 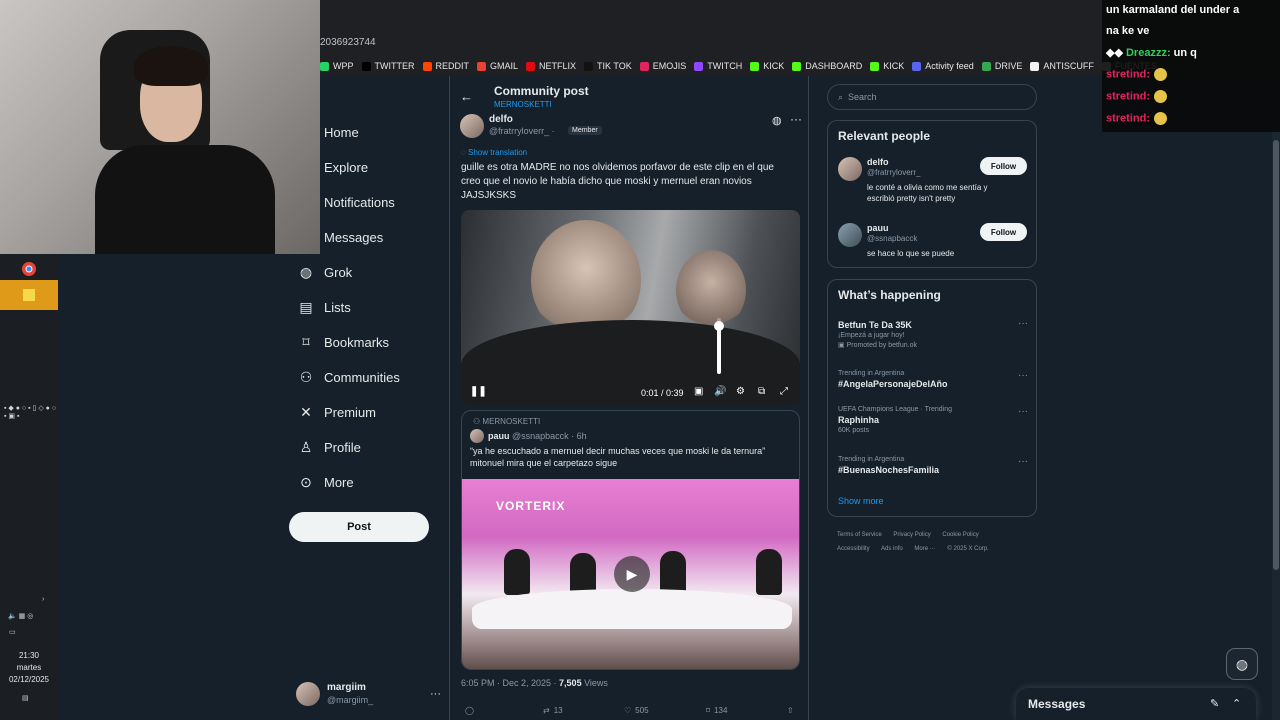 I want to click on footer-link: Privacy Policy, so click(x=911, y=535).